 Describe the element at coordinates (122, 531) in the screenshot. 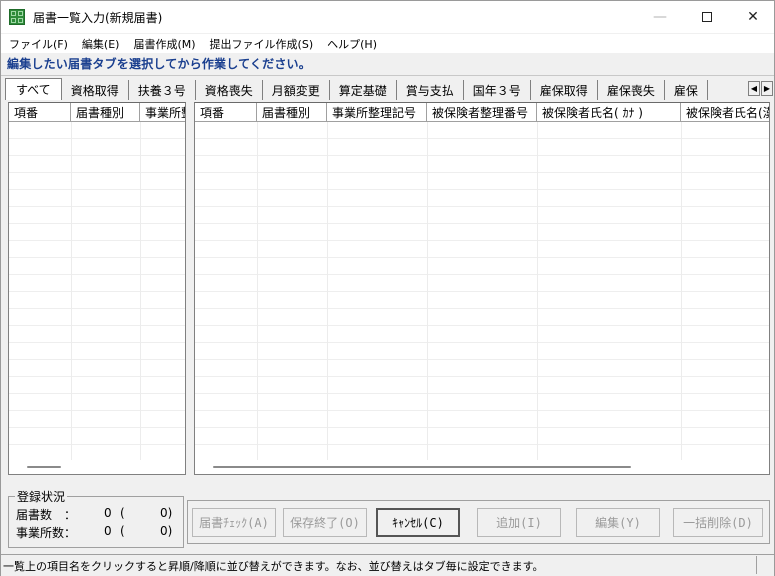

I see `office-count-paren: (` at that location.